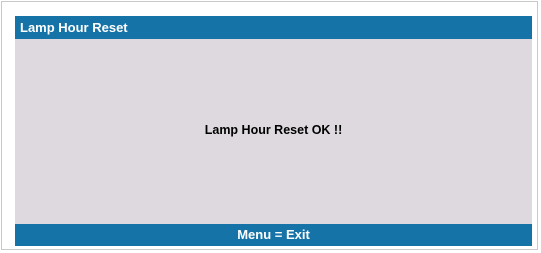  I want to click on dialog-title: Lamp Hour Reset, so click(273, 27).